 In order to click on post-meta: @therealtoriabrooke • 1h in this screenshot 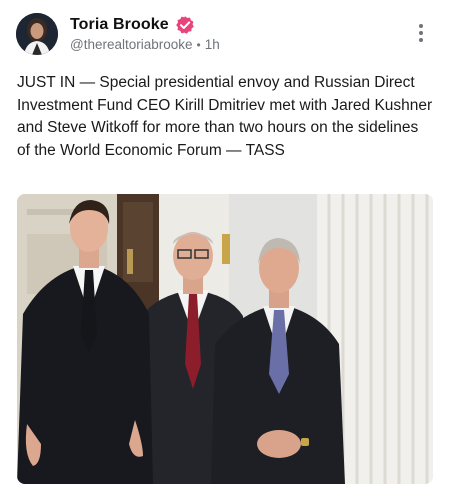, I will do `click(145, 44)`.